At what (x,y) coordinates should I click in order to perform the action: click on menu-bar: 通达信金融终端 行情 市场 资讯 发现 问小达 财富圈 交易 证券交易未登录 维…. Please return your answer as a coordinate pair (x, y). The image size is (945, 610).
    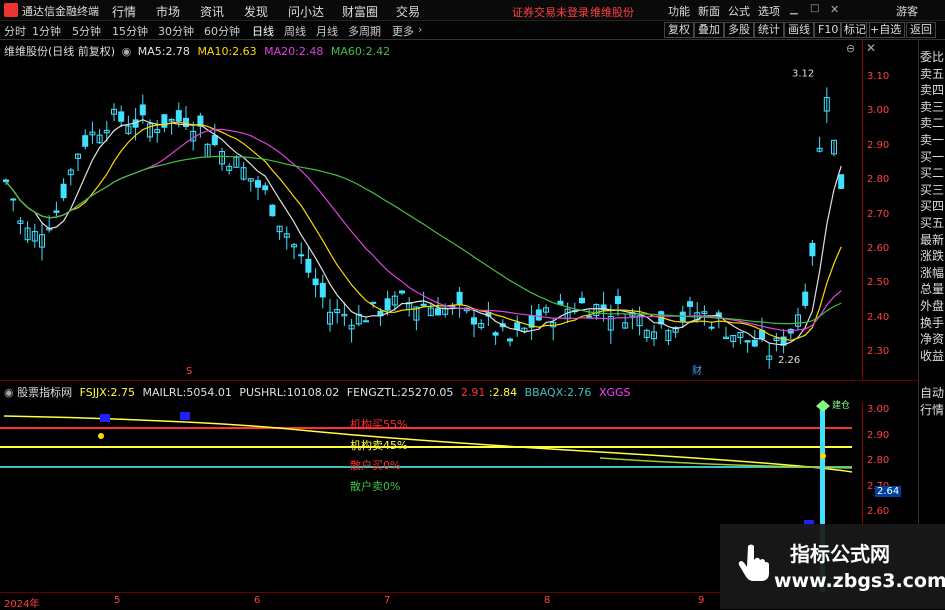
    Looking at the image, I should click on (472, 10).